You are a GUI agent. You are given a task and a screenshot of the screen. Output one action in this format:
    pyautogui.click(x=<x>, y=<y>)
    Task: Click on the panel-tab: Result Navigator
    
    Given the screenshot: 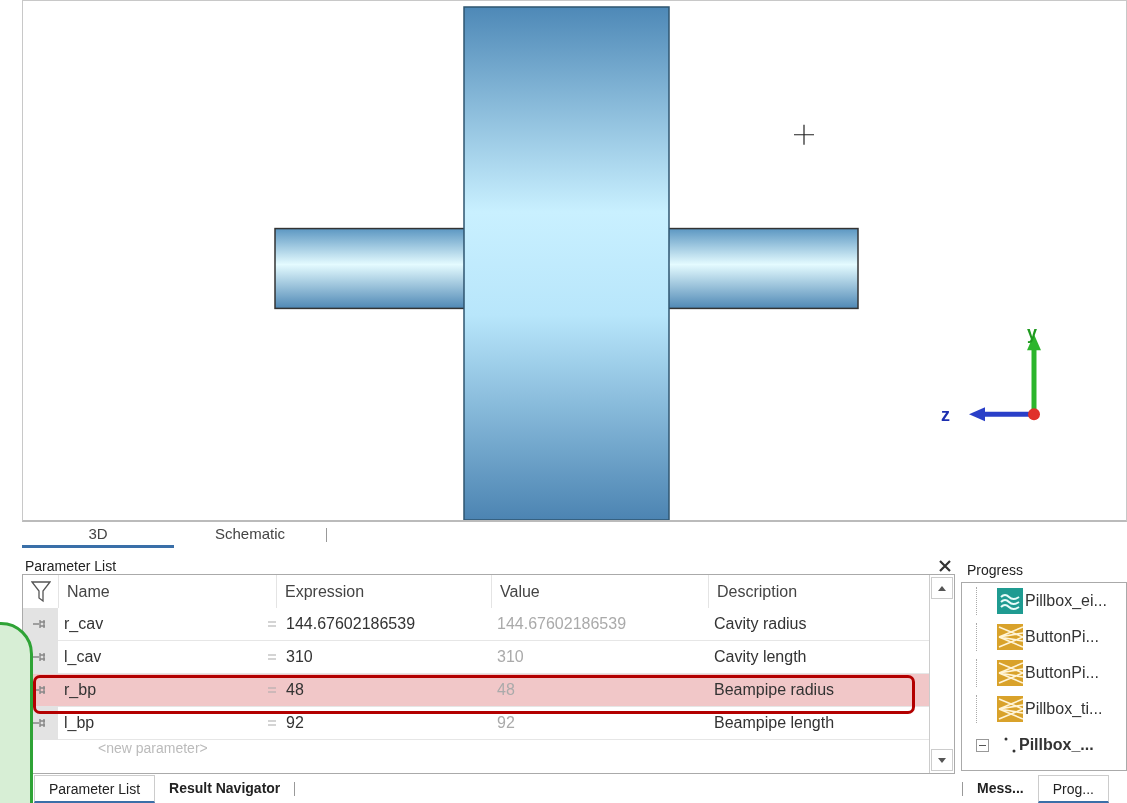 What is the action you would take?
    pyautogui.click(x=225, y=789)
    